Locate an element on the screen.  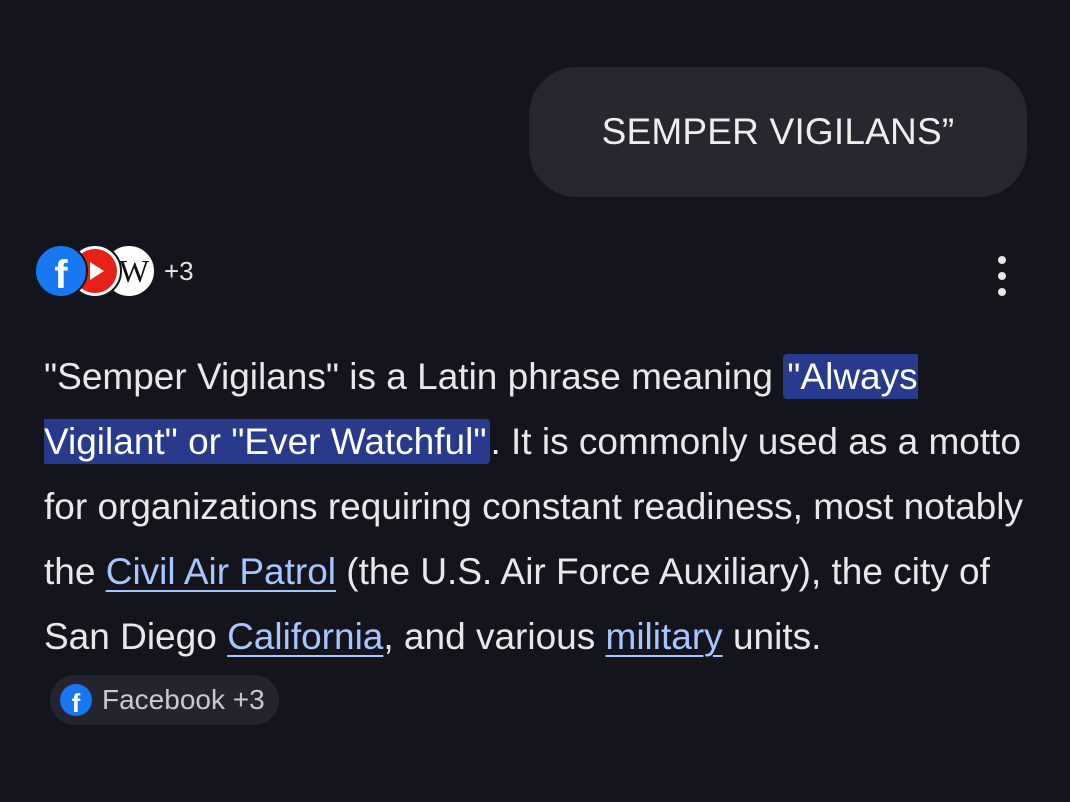
link-civil-air-patrol: Civil Air Patrol is located at coordinates (221, 571).